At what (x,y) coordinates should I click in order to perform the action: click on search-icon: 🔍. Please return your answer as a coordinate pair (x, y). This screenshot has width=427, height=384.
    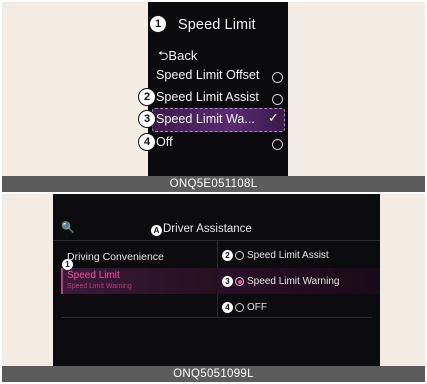
    Looking at the image, I should click on (68, 227).